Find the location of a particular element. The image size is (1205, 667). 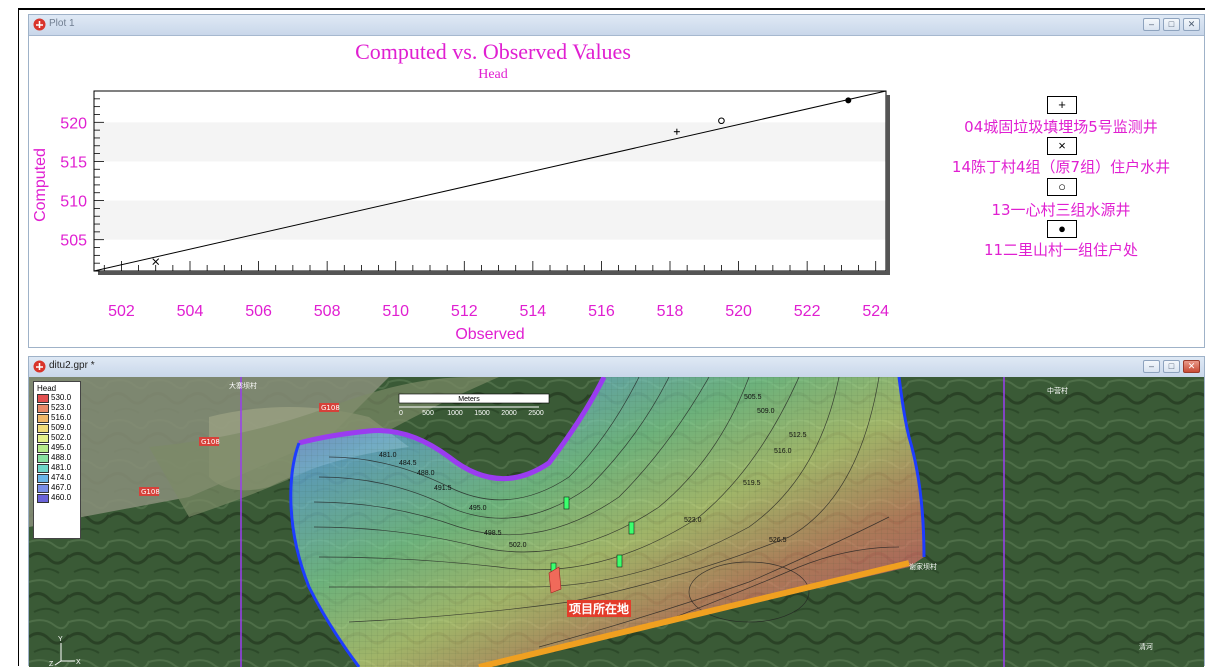

plot-window-titlebar: Plot 1 – □ ✕ is located at coordinates (616, 25).